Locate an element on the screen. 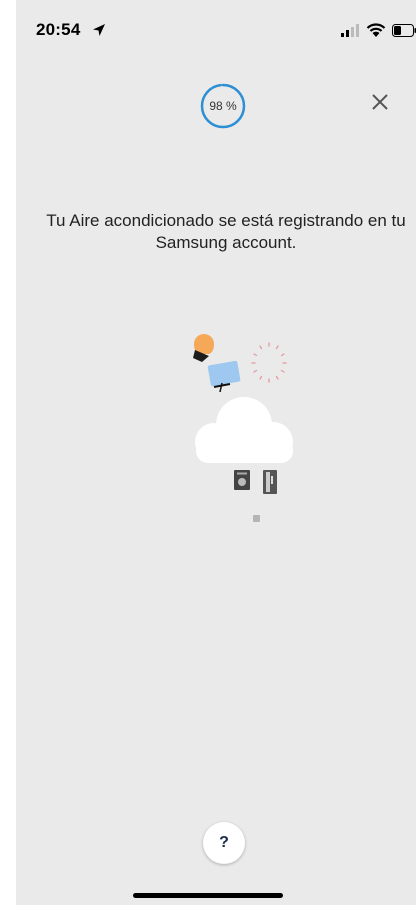 The width and height of the screenshot is (416, 905). device-cloud-illustration is located at coordinates (243, 427).